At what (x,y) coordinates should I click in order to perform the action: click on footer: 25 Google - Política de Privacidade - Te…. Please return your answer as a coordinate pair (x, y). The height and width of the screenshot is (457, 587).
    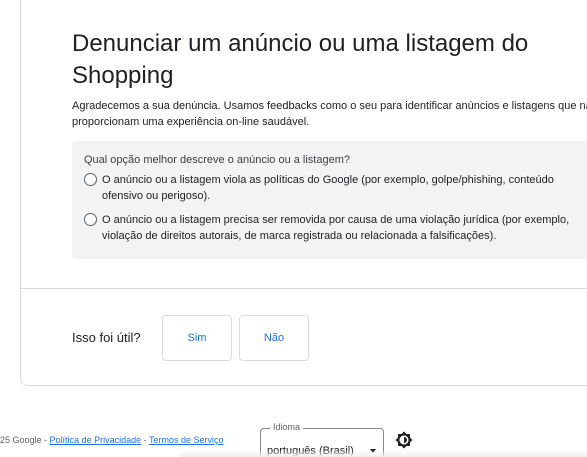
    Looking at the image, I should click on (112, 440).